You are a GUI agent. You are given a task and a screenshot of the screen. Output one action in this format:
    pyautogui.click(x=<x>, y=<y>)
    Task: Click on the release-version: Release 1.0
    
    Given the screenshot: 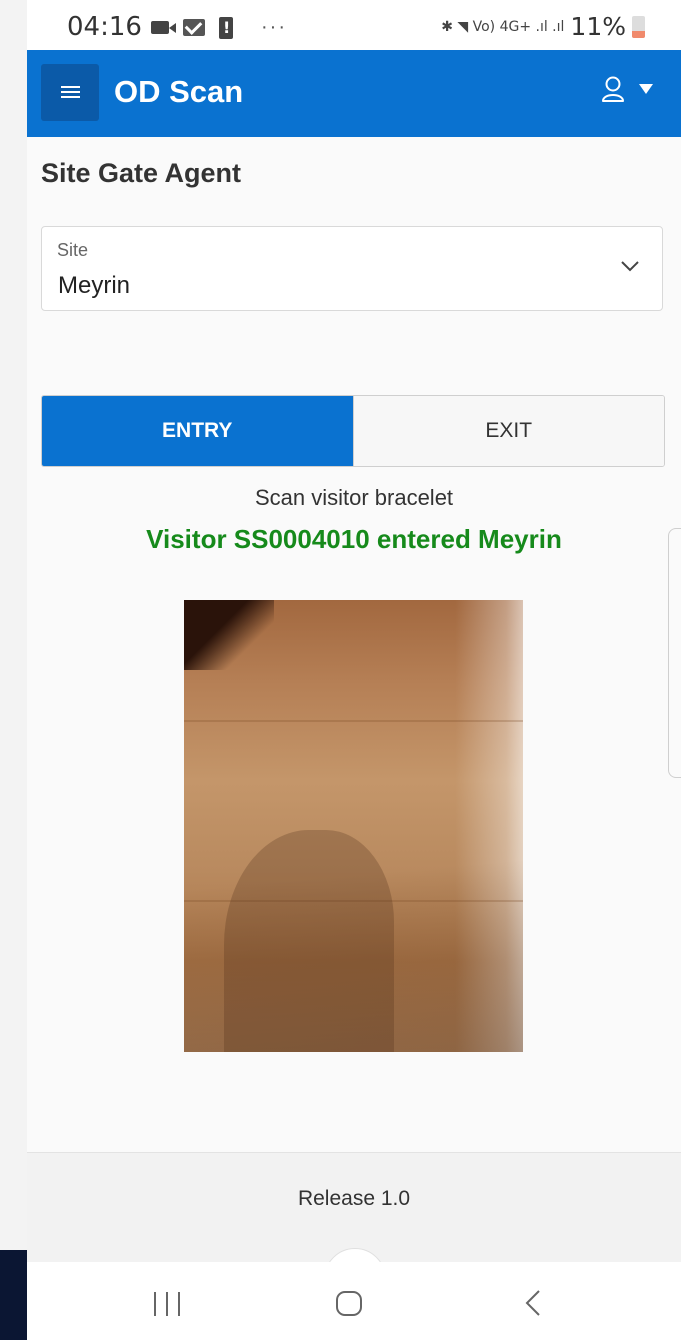 What is the action you would take?
    pyautogui.click(x=354, y=1198)
    